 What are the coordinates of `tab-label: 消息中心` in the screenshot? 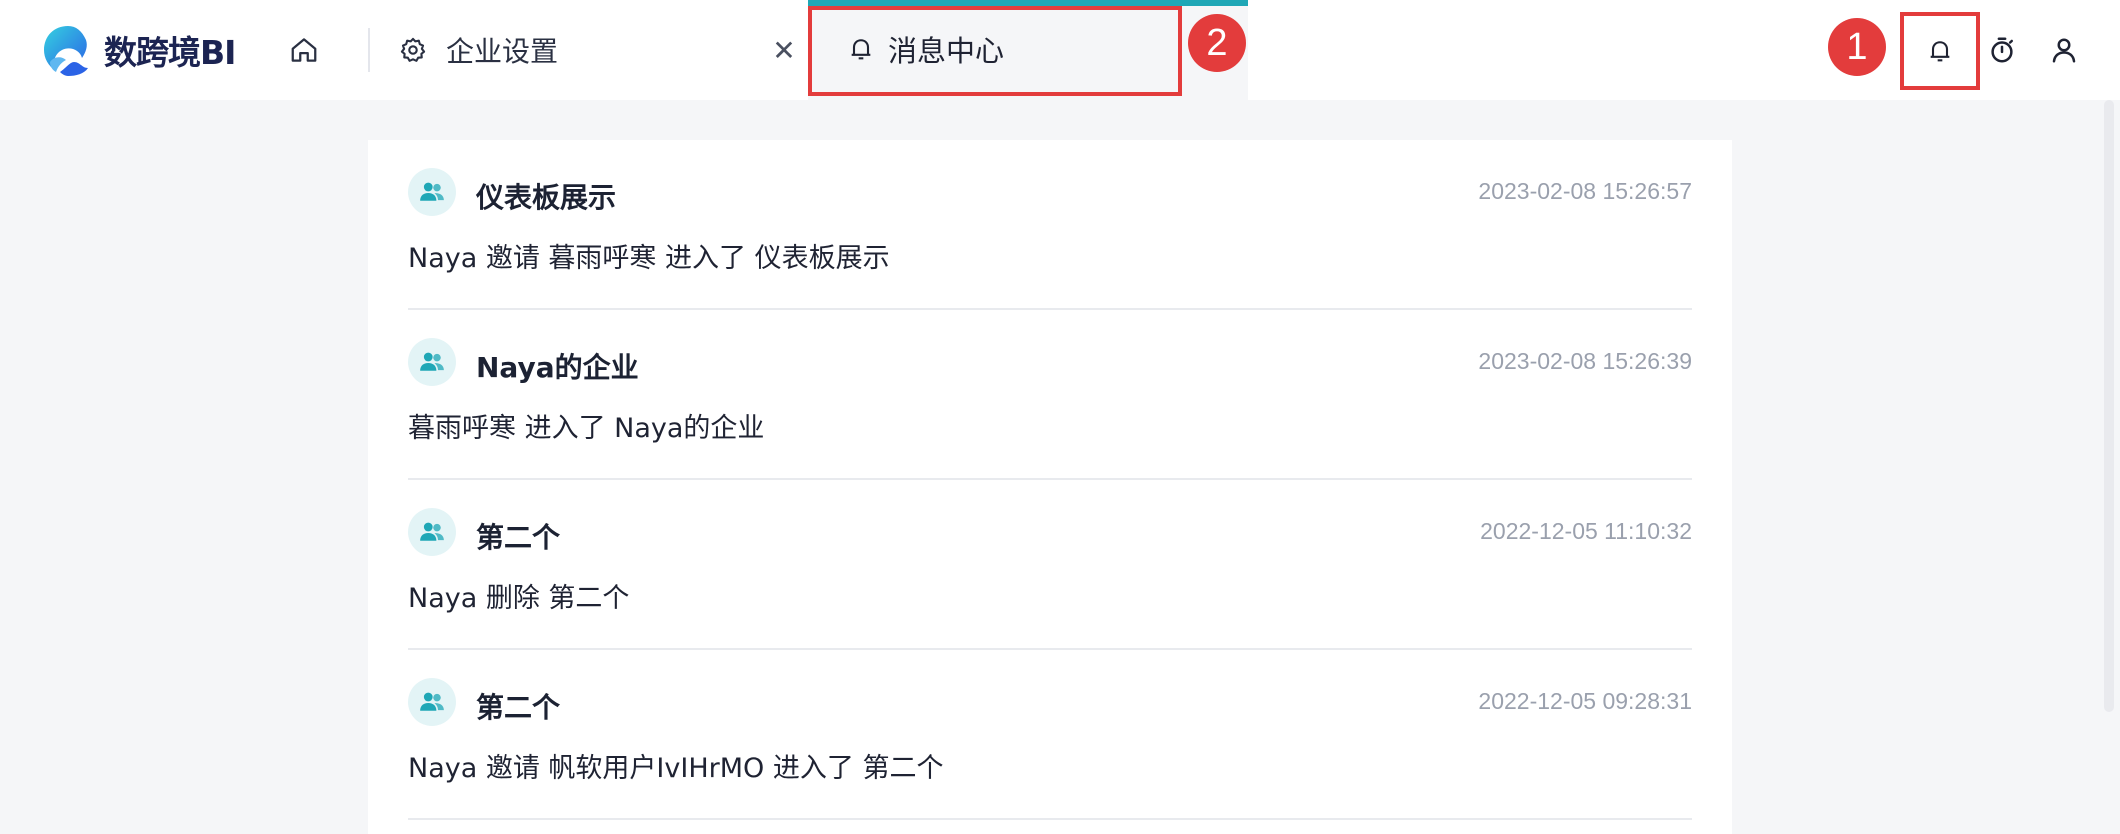 It's located at (946, 51).